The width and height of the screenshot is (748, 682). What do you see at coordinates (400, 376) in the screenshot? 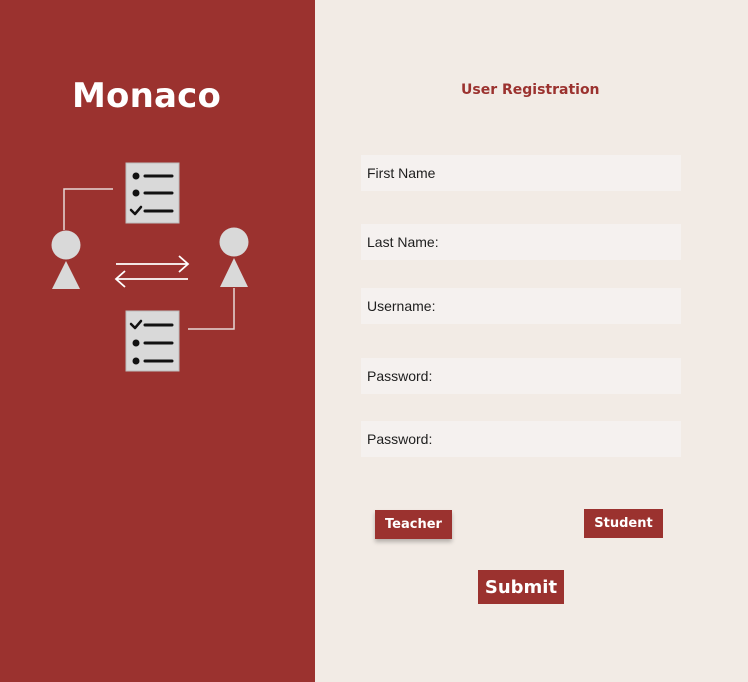
I see `password-label: Password:` at bounding box center [400, 376].